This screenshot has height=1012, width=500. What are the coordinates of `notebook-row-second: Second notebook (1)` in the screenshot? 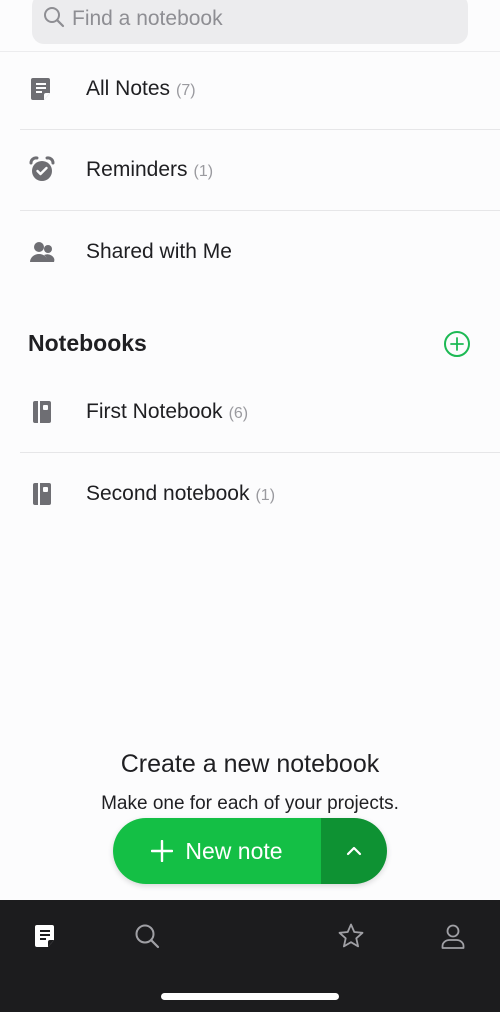 It's located at (260, 493).